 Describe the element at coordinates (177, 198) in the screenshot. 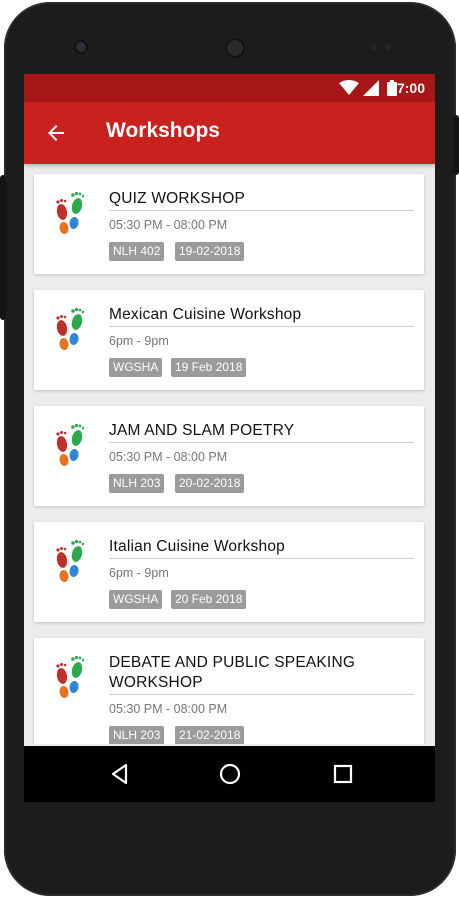

I see `workshop-title: QUIZ WORKSHOP` at that location.